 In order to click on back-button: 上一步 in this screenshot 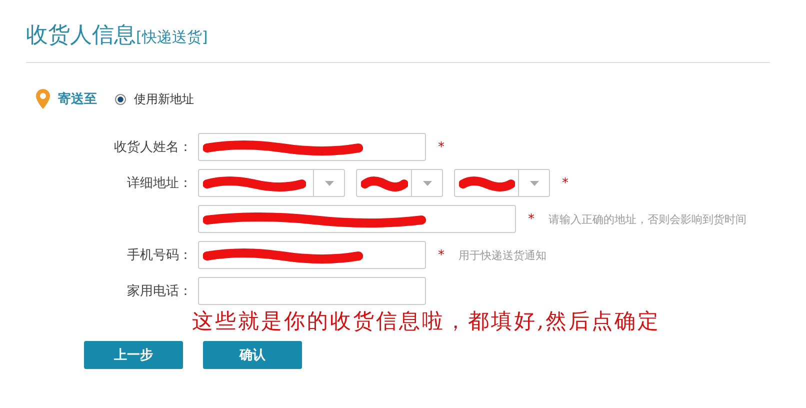, I will do `click(133, 355)`.